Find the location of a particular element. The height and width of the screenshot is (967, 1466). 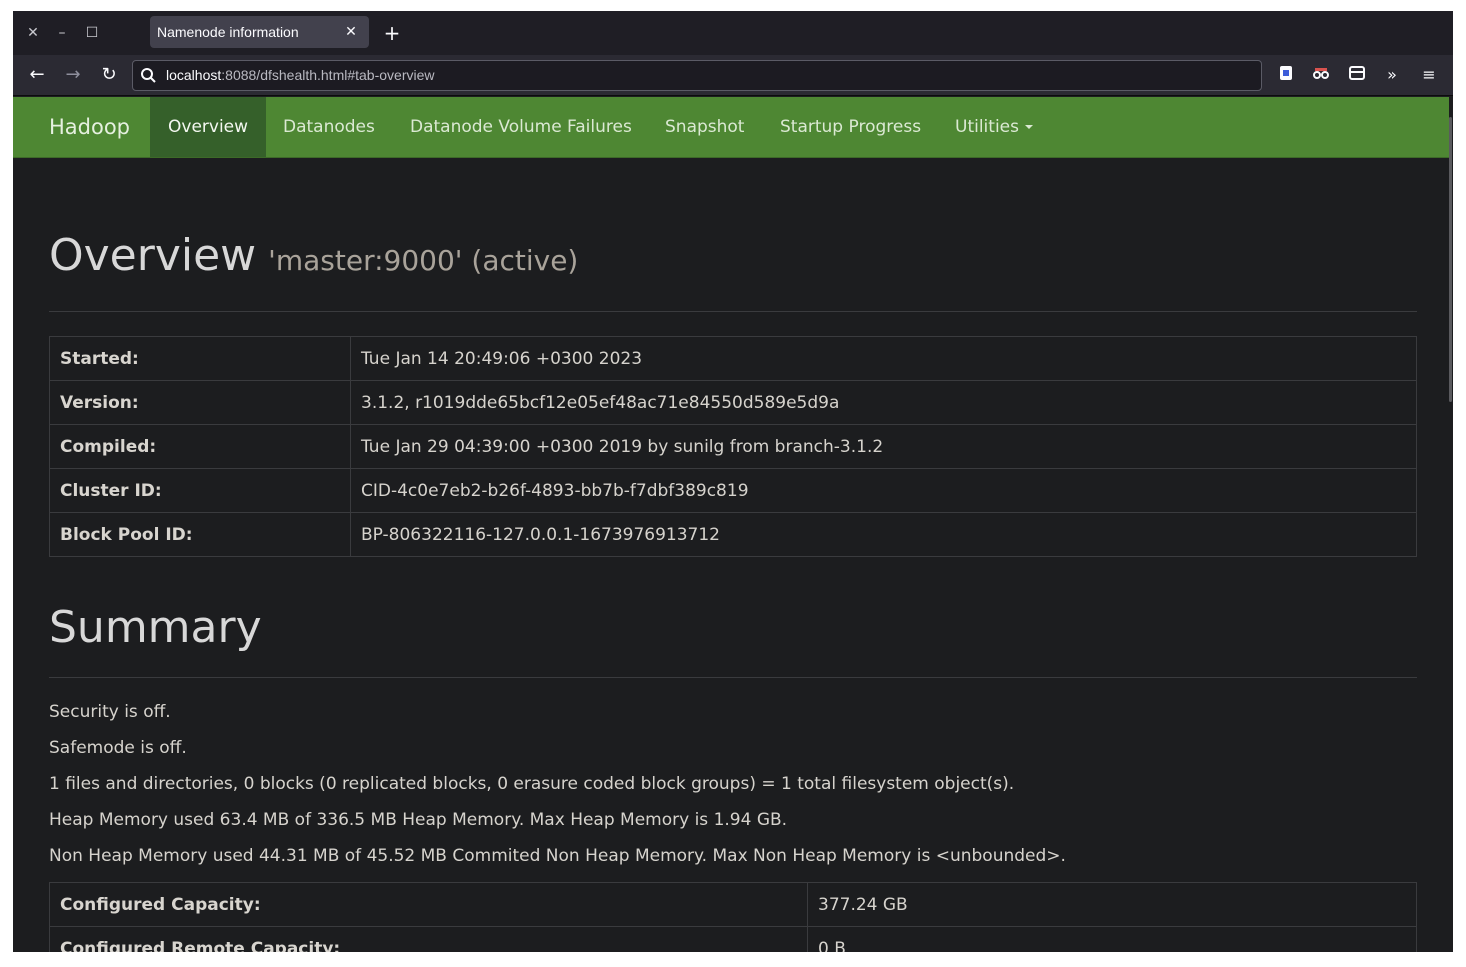

row-value: CID-4c0e7eb2-b26f-4893-bb7b-f7dbf389c819 is located at coordinates (883, 490).